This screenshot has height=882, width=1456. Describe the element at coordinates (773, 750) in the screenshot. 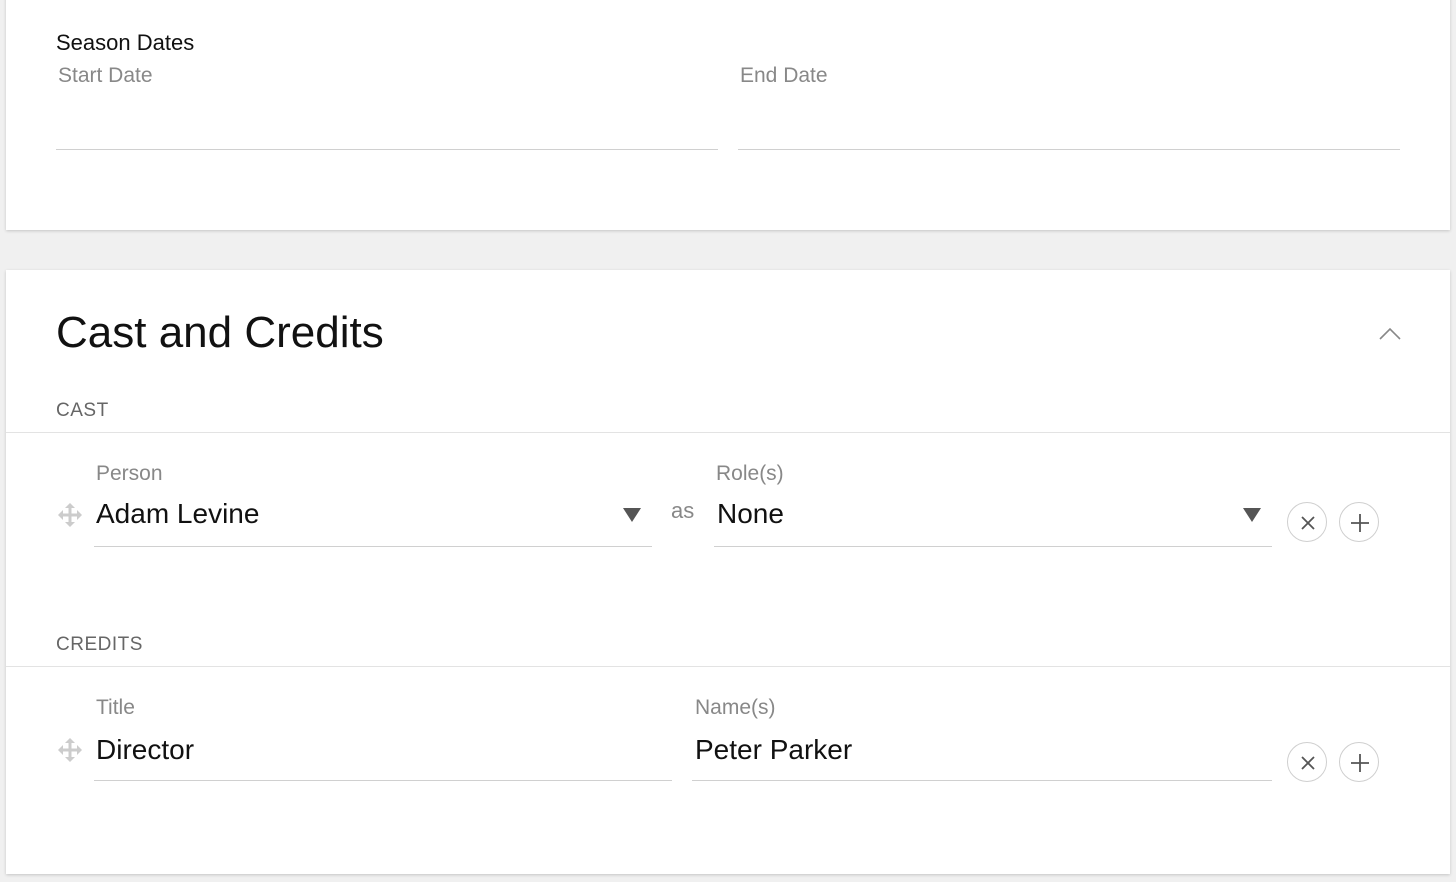

I see `names-input: Peter Parker` at that location.